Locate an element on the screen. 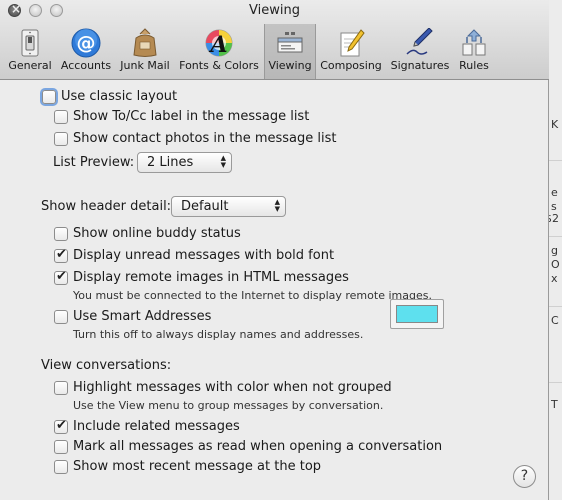  fountain-pen-icon is located at coordinates (419, 41).